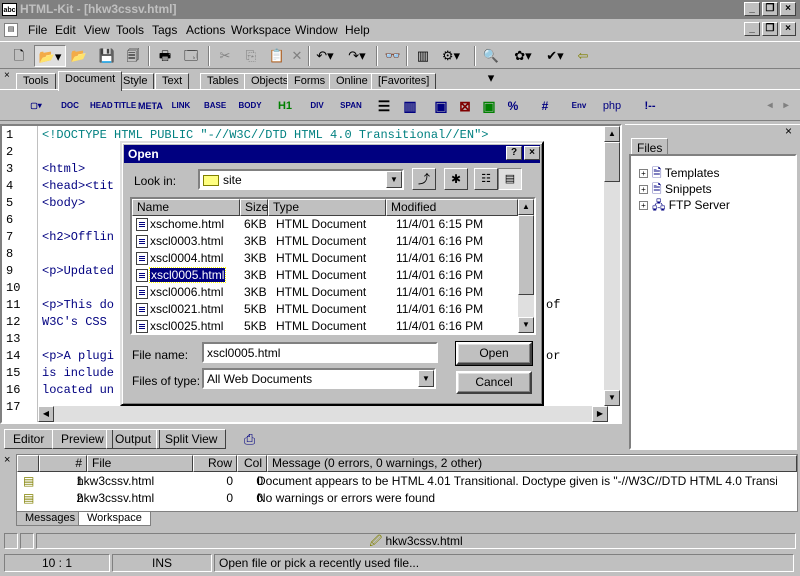  What do you see at coordinates (310, 81) in the screenshot?
I see `tab-forms: Forms` at bounding box center [310, 81].